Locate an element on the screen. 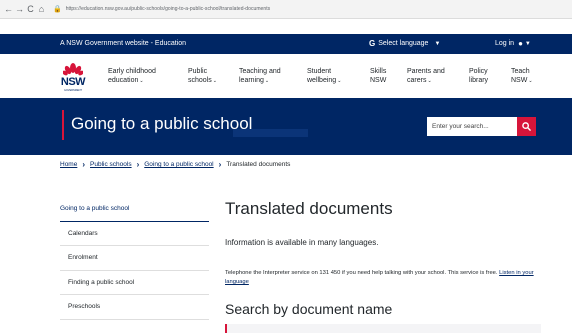 Image resolution: width=572 pixels, height=333 pixels. lock-icon: 🔒 is located at coordinates (57, 9).